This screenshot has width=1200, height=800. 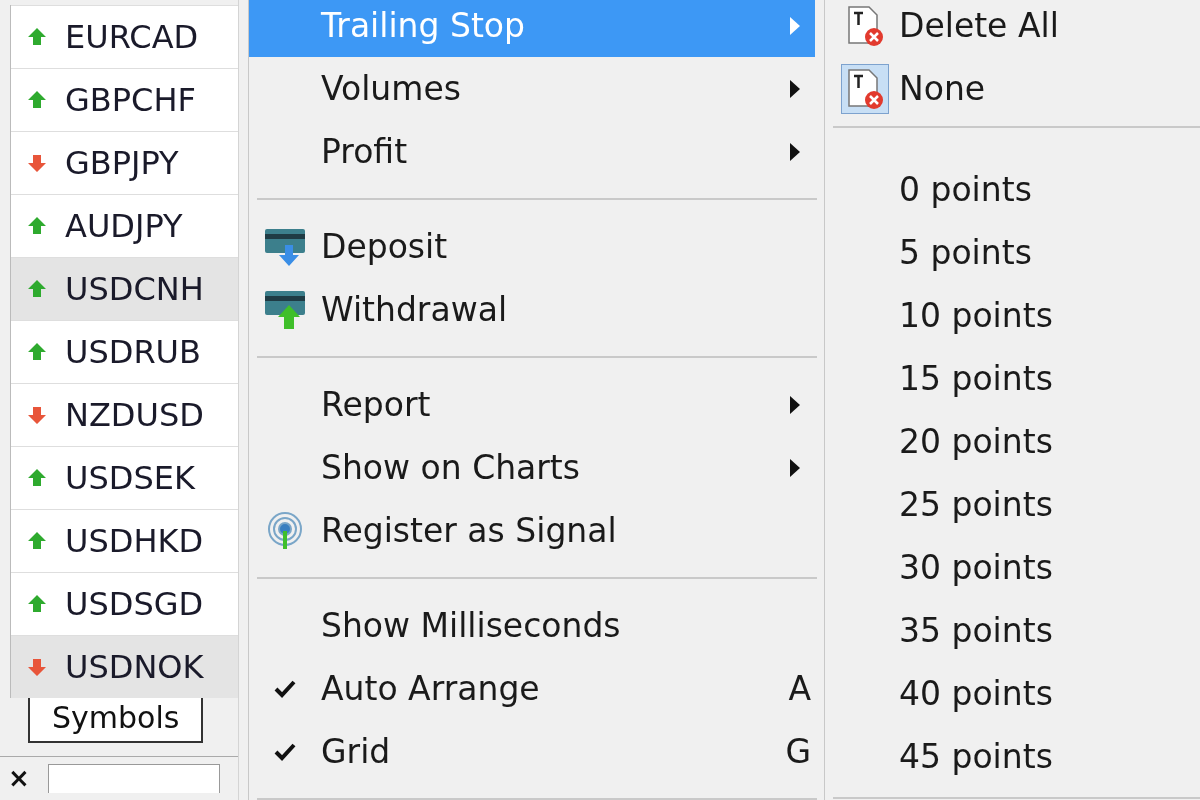 I want to click on submenu-item: Delete All, so click(x=1012, y=28).